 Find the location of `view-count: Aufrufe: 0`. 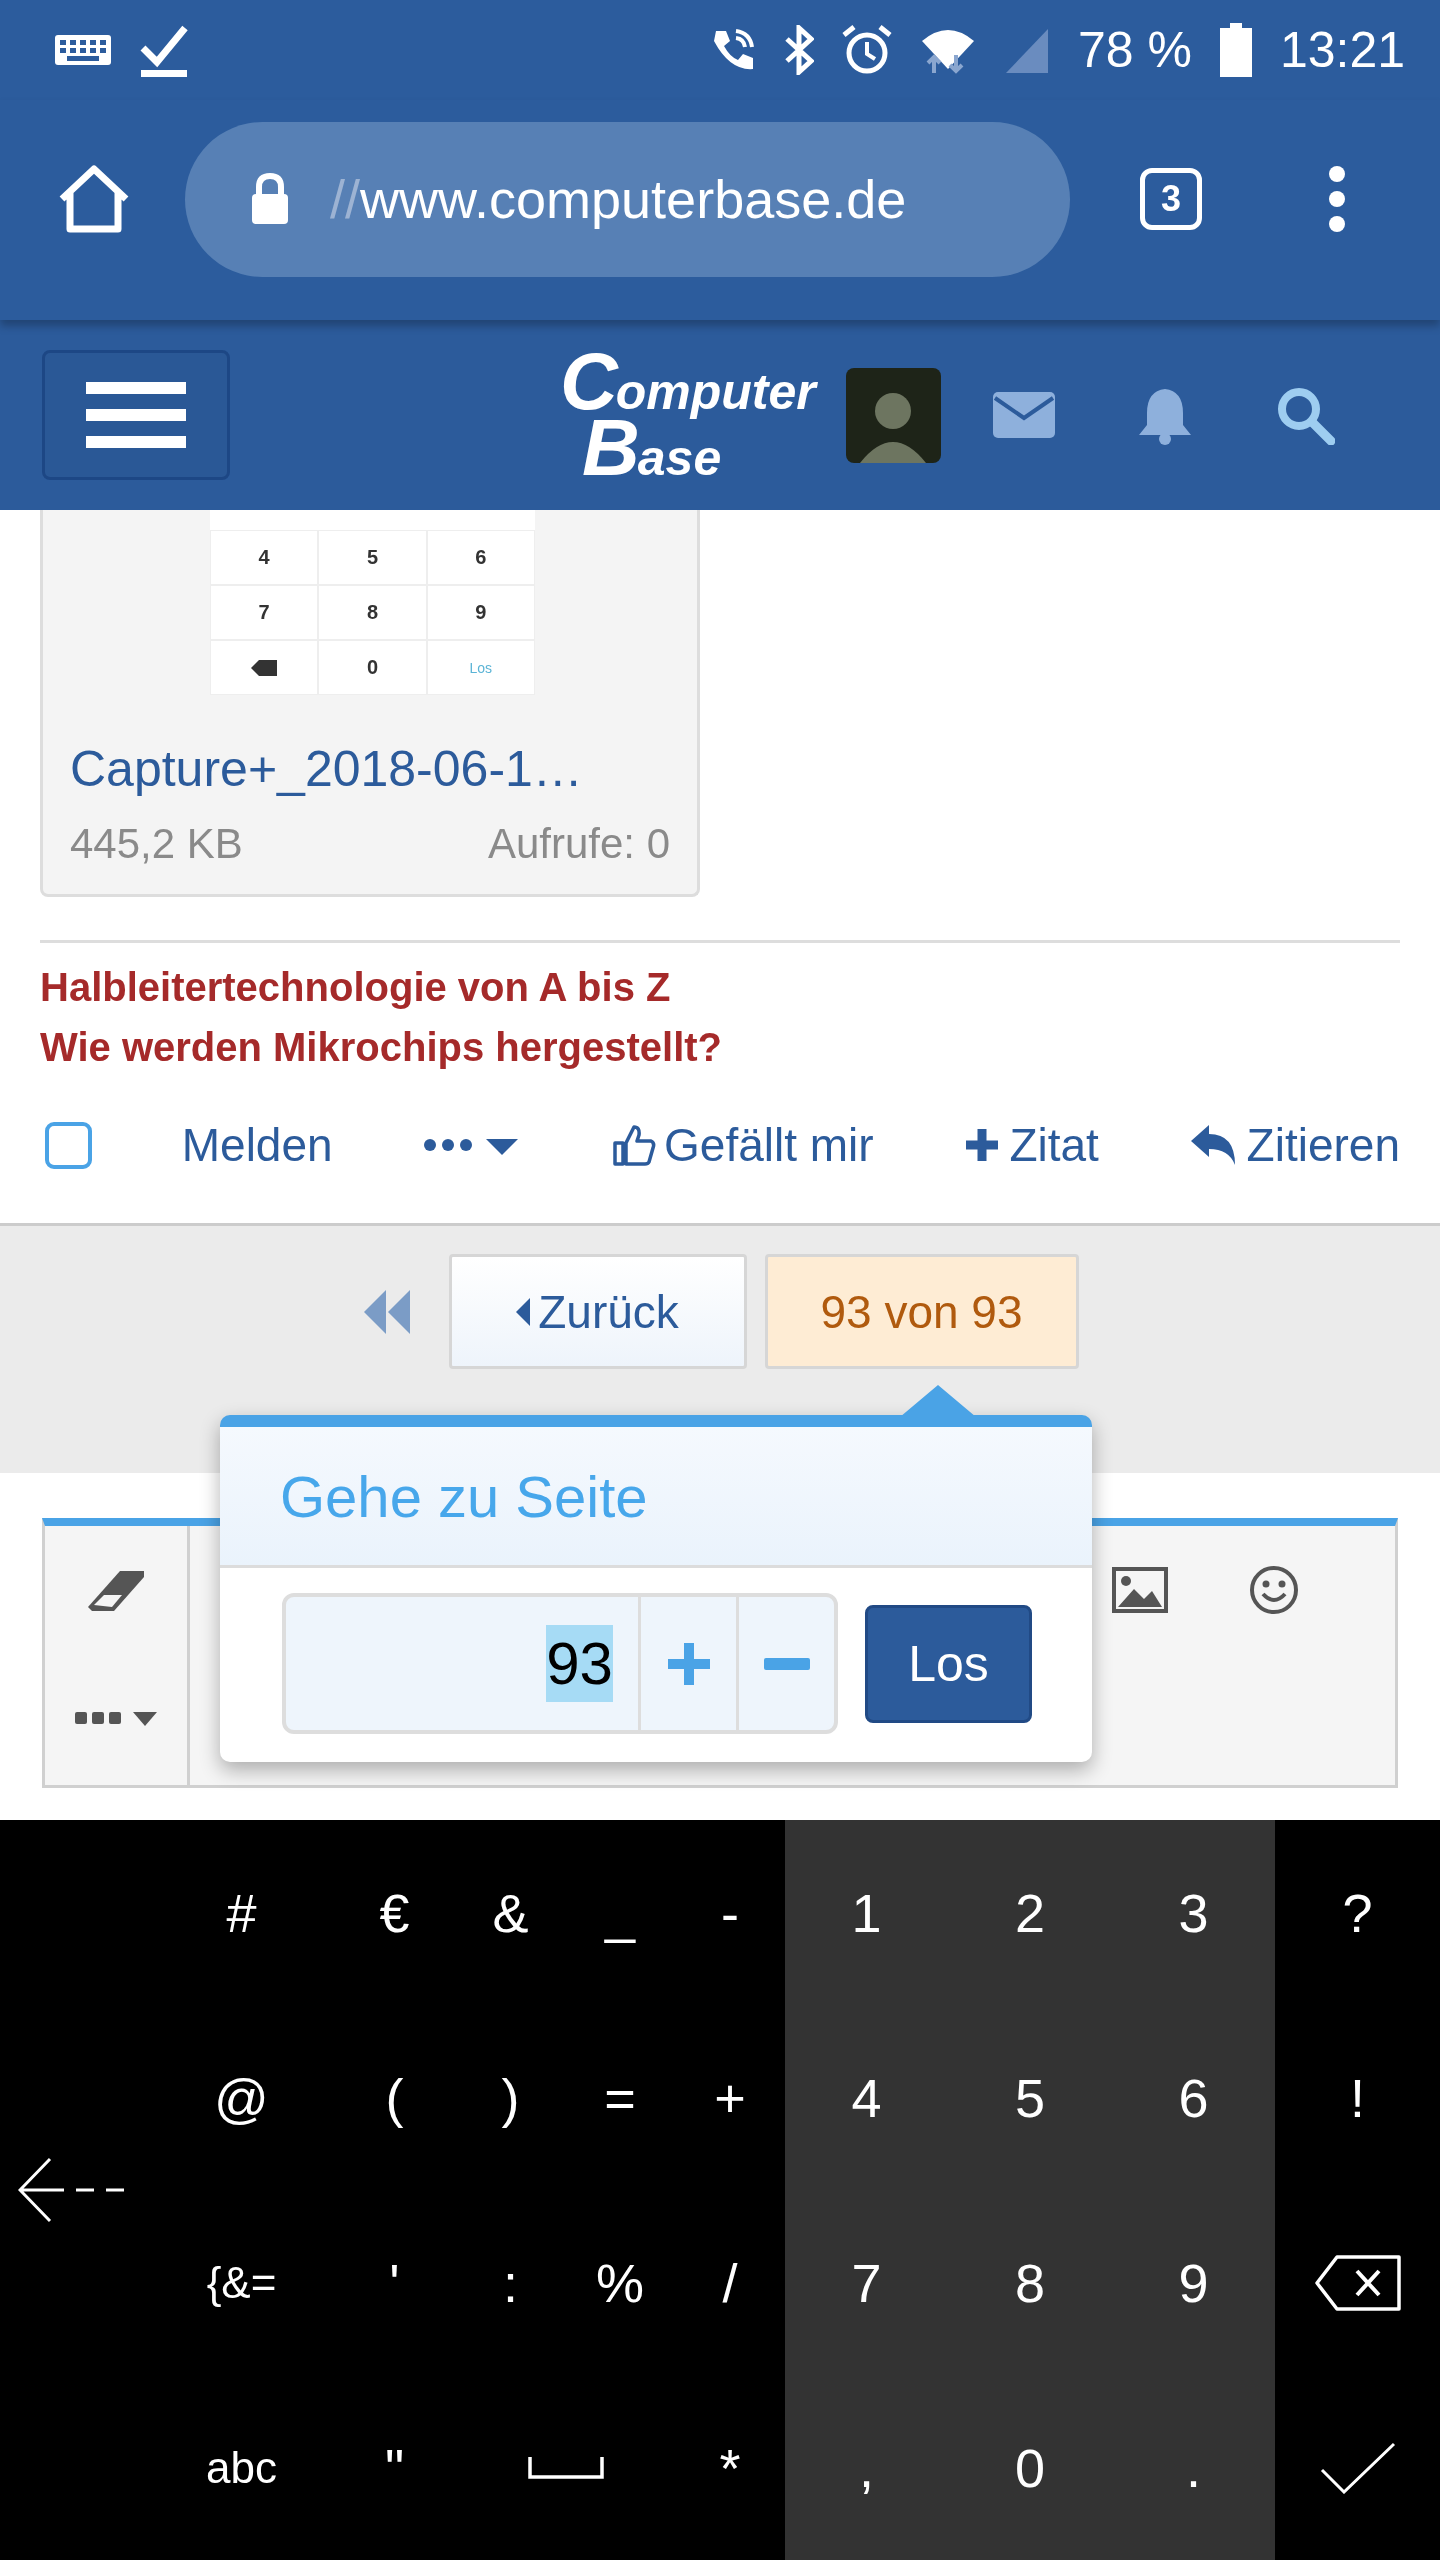

view-count: Aufrufe: 0 is located at coordinates (578, 844).